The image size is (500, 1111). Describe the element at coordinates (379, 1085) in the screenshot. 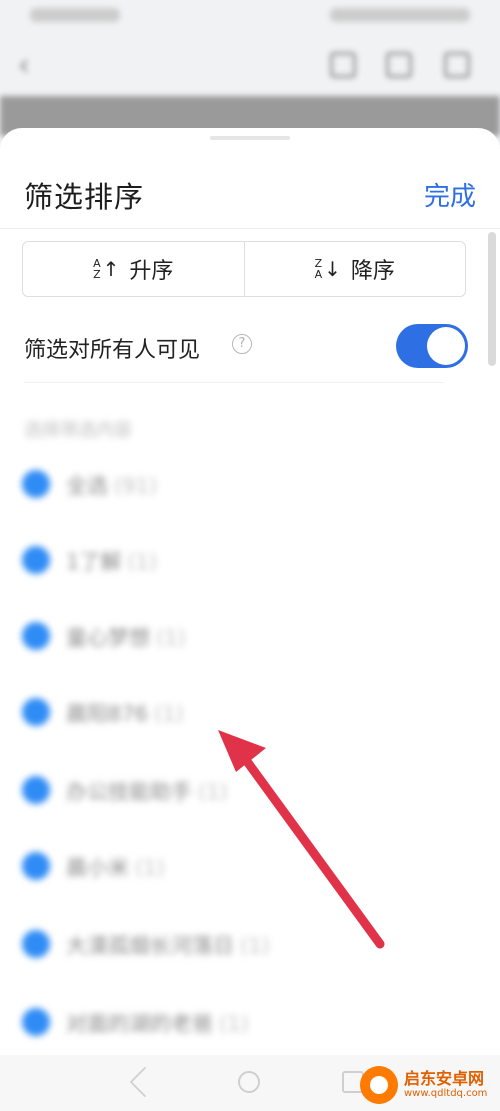

I see `watermark-logo-icon` at that location.